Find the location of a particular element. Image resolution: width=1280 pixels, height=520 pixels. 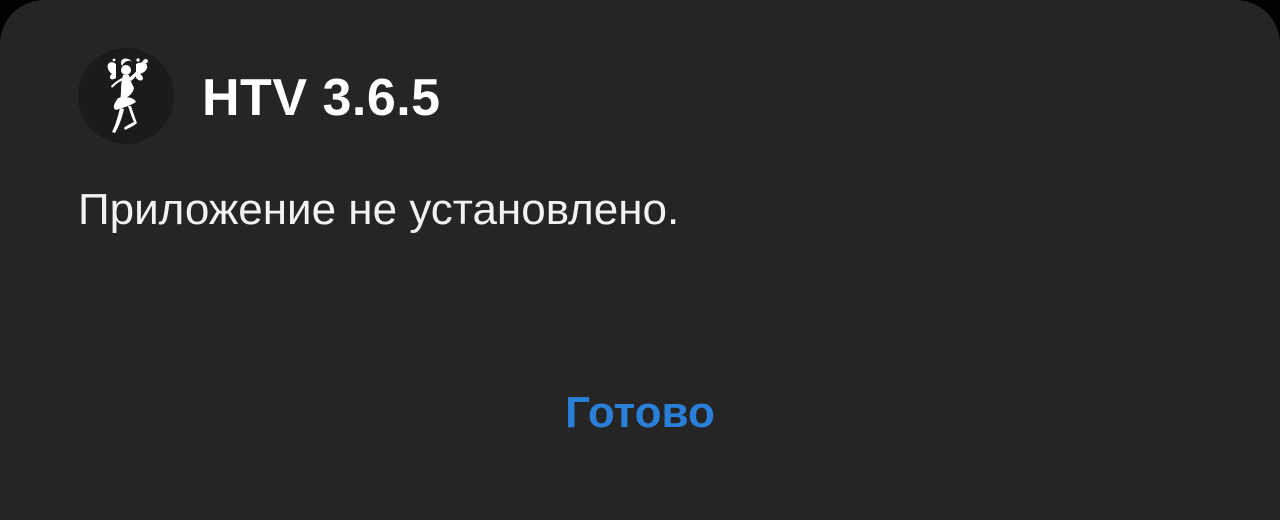

fairy-silhouette-icon is located at coordinates (126, 96).